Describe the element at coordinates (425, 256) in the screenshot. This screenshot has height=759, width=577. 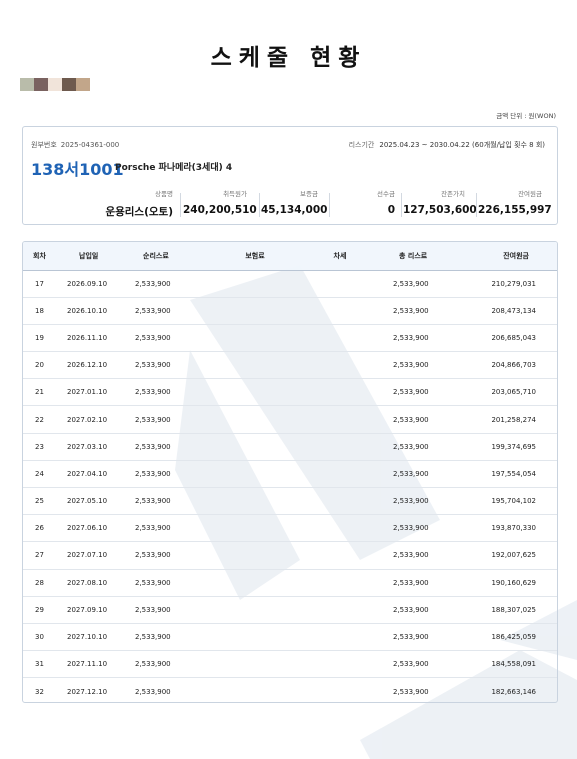
I see `column-header-total-lease: 총 리스료` at that location.